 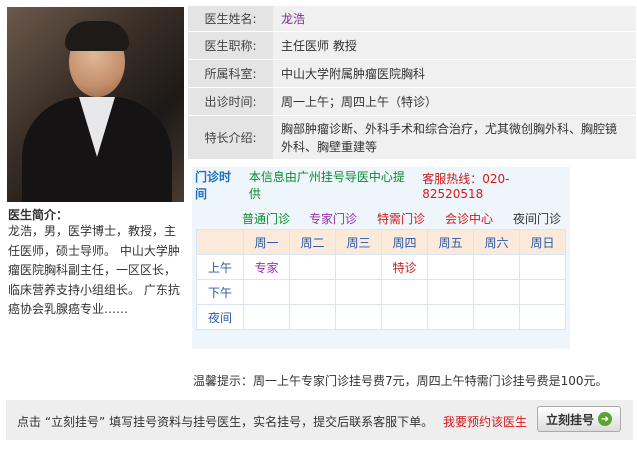 I want to click on doctor-specialty: 胸部肿瘤诊断、外科手术和综合治疗，尤其微创胸外科、胸腔镜外科、胸壁重建等, so click(x=454, y=137).